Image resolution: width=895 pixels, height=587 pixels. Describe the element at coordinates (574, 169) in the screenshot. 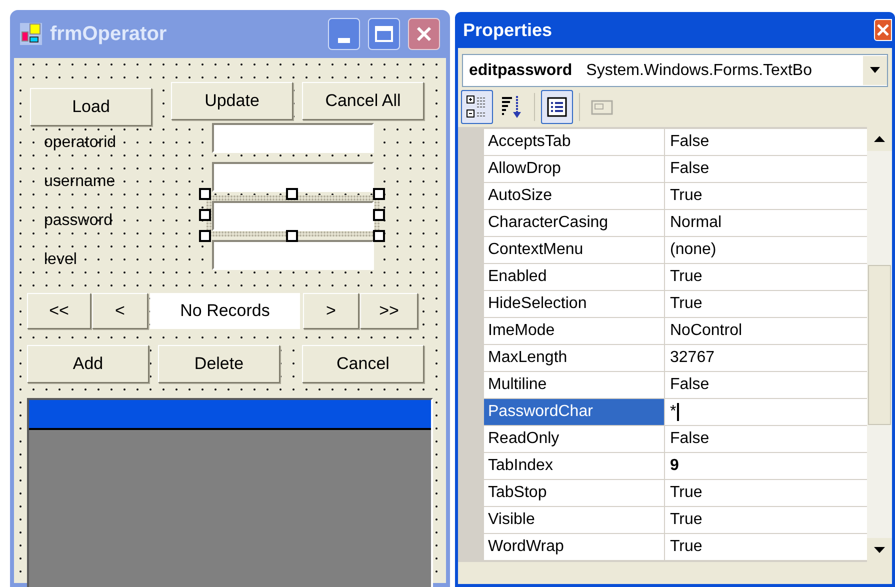

I see `property-name: AllowDrop` at that location.